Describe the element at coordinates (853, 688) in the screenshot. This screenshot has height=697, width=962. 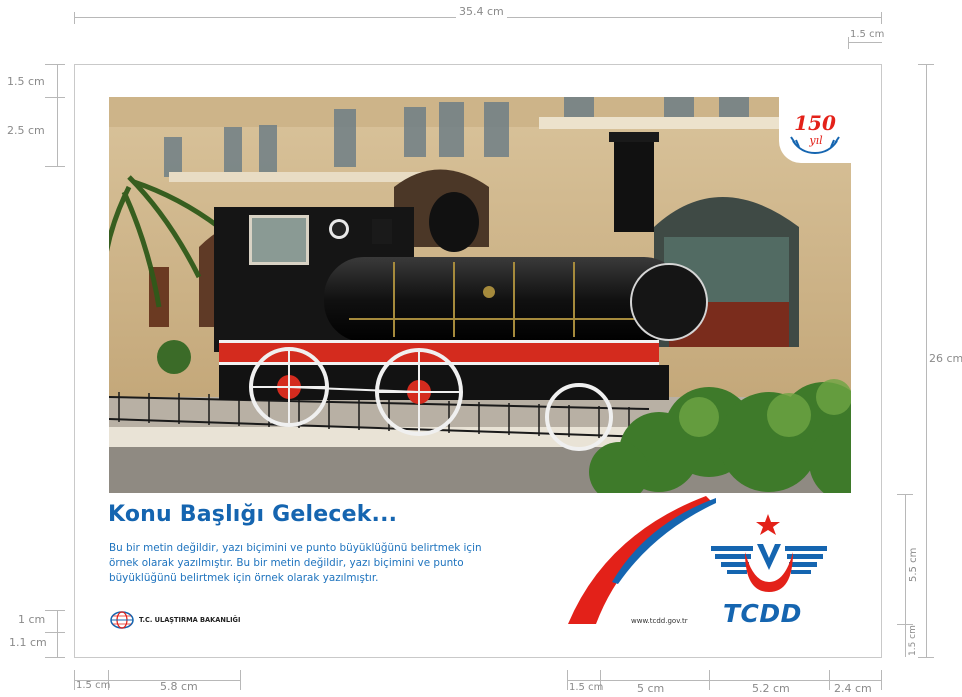
I see `bottom-right-margin-label: 2.4 cm` at that location.